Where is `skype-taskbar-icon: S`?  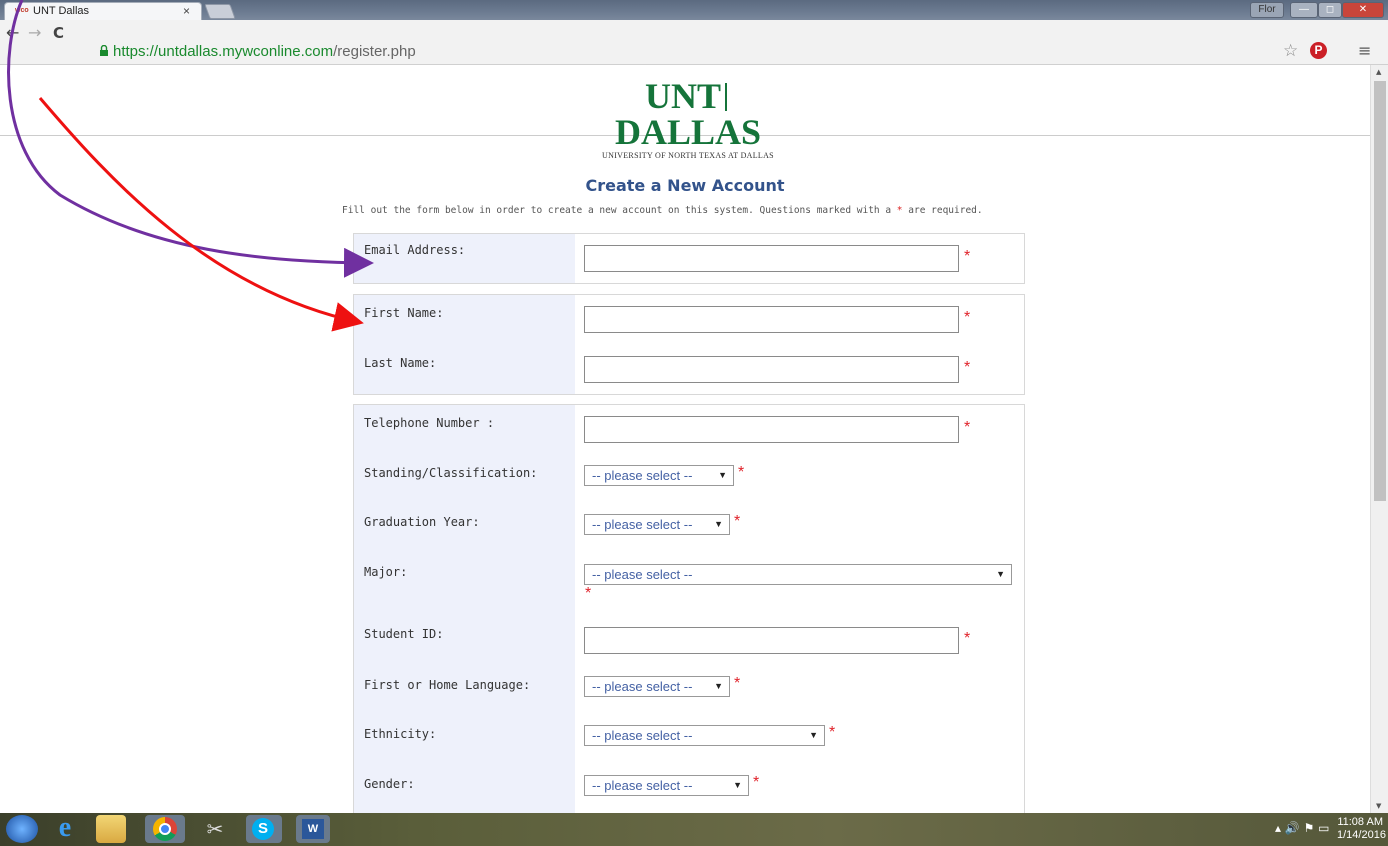 skype-taskbar-icon: S is located at coordinates (264, 829).